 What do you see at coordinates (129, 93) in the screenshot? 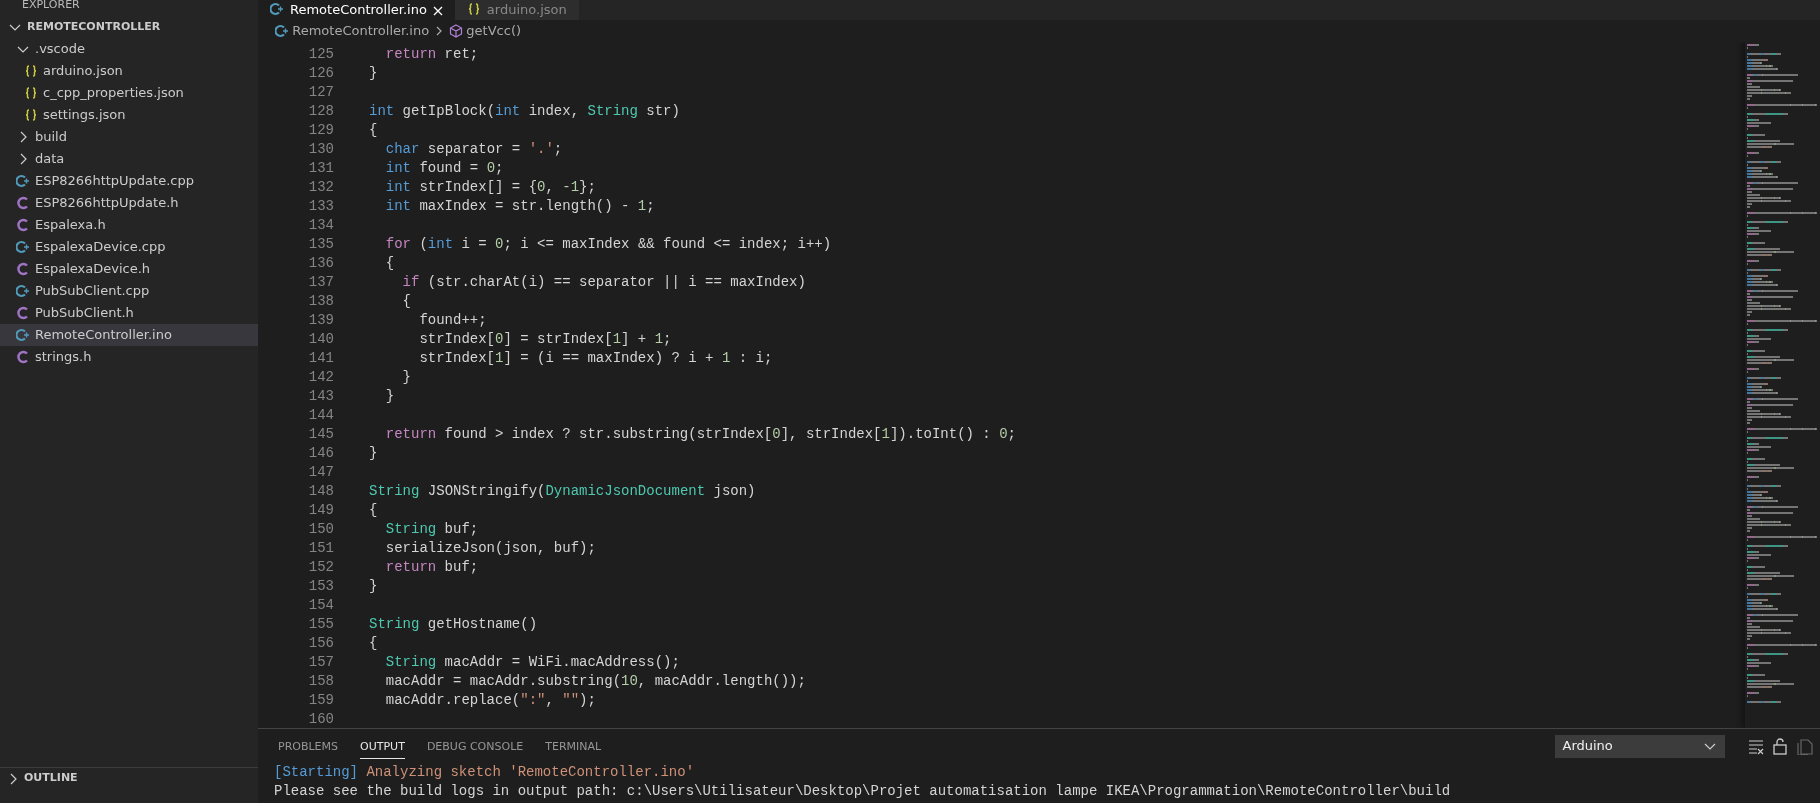
I see `file-item: c_cpp_properties.json` at bounding box center [129, 93].